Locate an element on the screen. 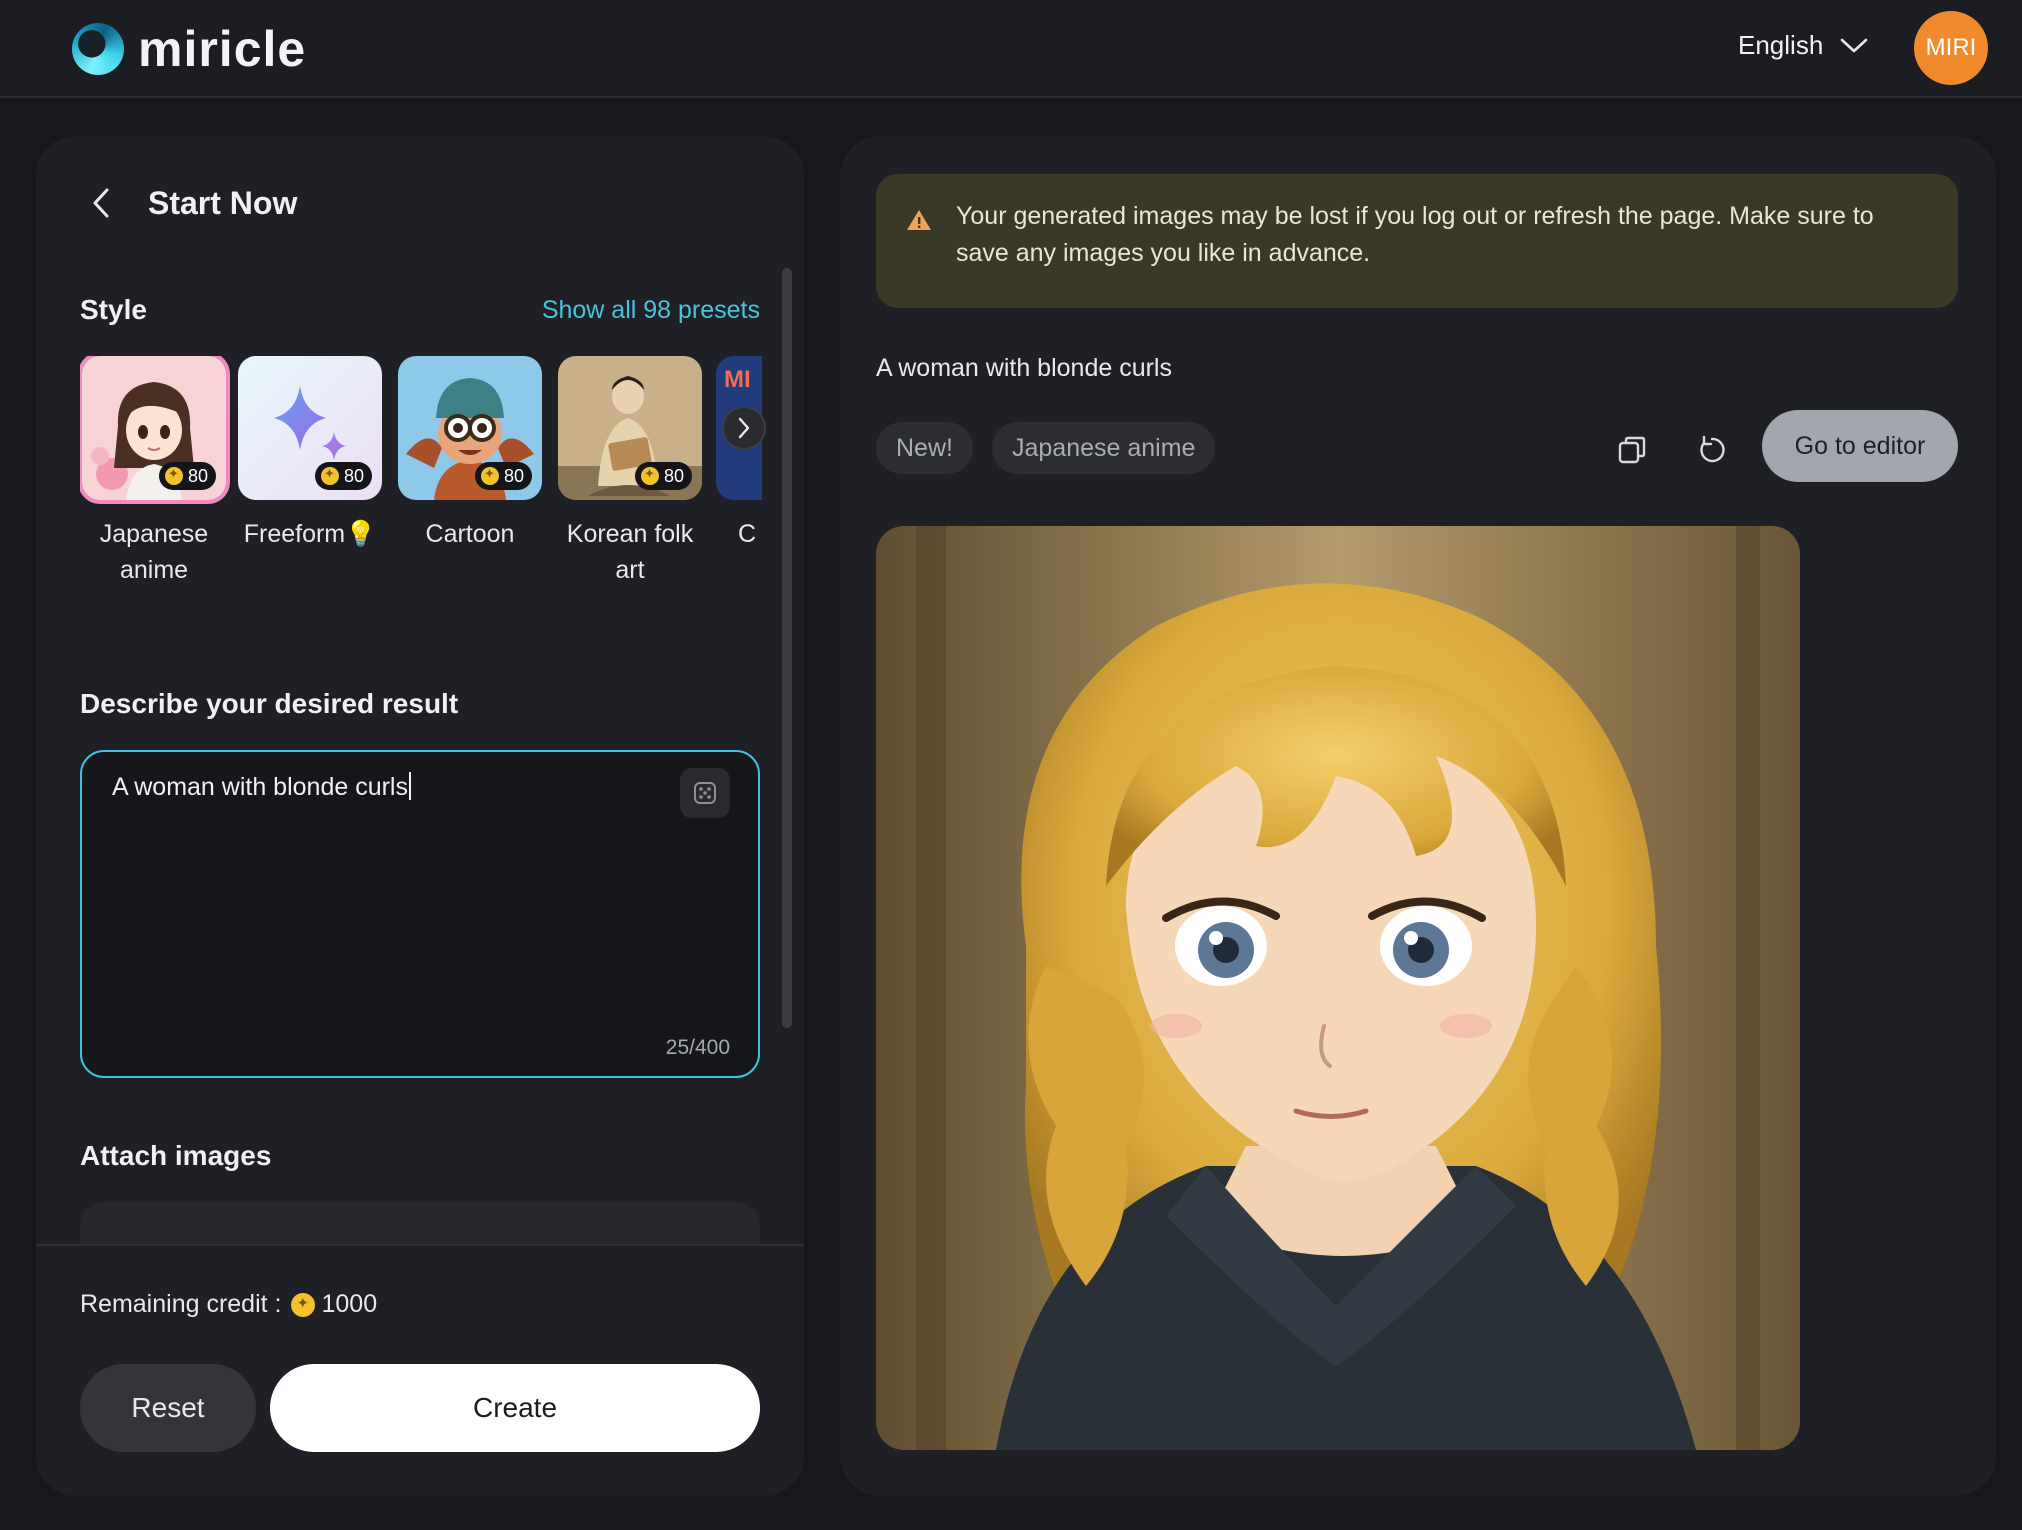 Image resolution: width=2022 pixels, height=1530 pixels. style-section-title: Style is located at coordinates (113, 309).